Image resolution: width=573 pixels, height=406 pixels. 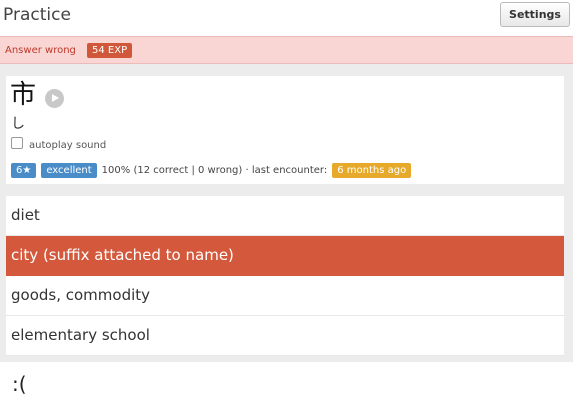 I want to click on level-badge: 6★, so click(x=24, y=170).